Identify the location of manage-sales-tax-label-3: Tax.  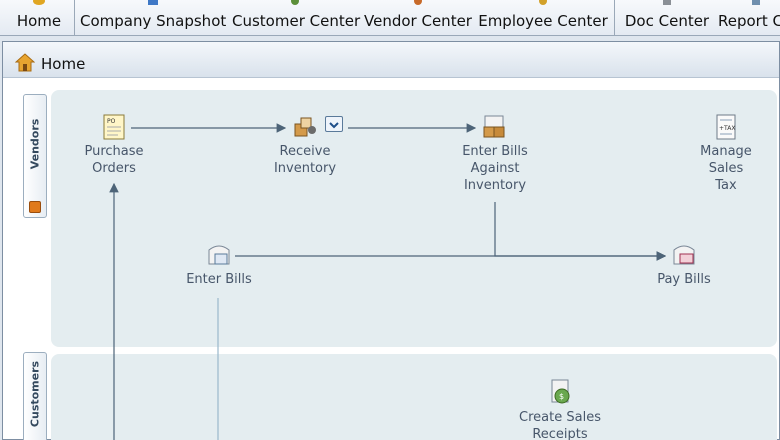
(726, 185).